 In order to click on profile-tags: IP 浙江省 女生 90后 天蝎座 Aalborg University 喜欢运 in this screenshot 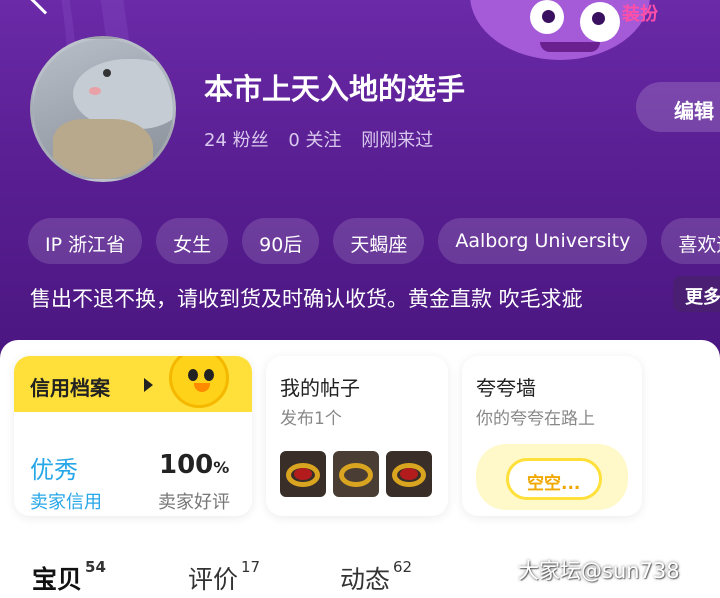, I will do `click(374, 241)`.